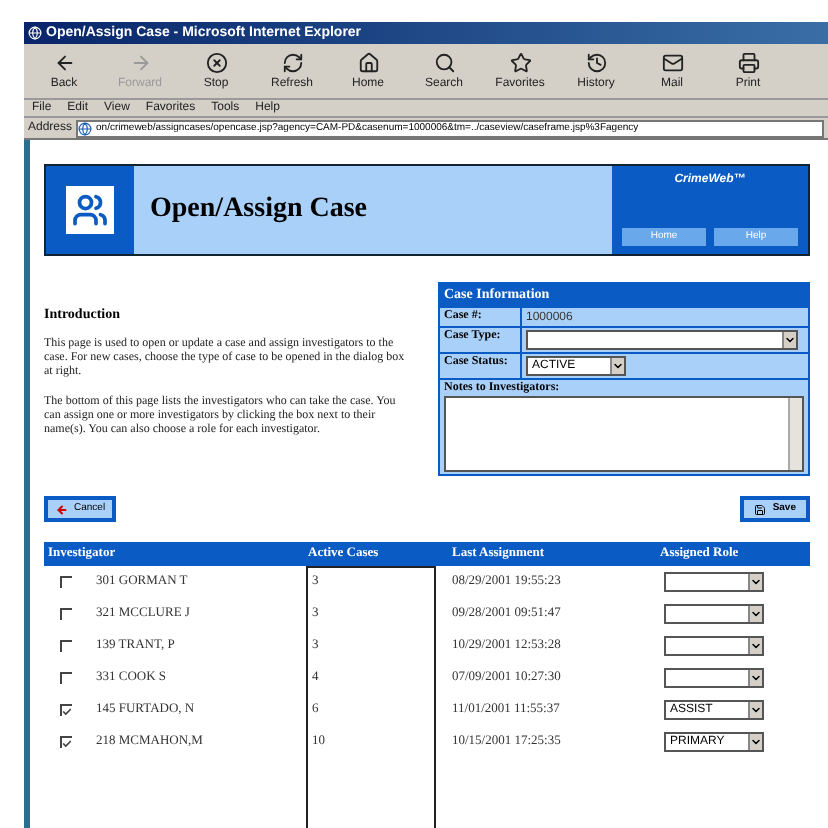 This screenshot has height=828, width=828. Describe the element at coordinates (624, 434) in the screenshot. I see `notes-field` at that location.